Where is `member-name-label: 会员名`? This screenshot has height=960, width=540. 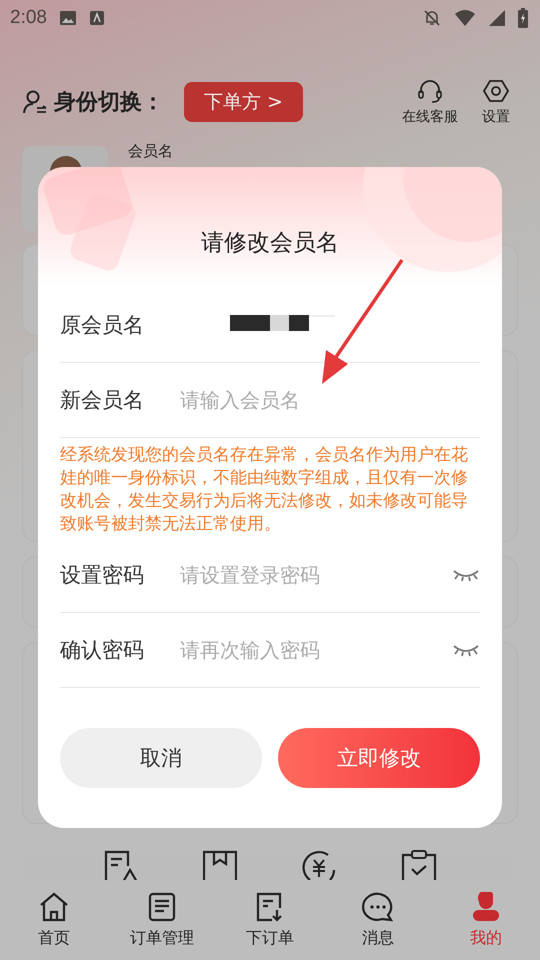
member-name-label: 会员名 is located at coordinates (150, 153).